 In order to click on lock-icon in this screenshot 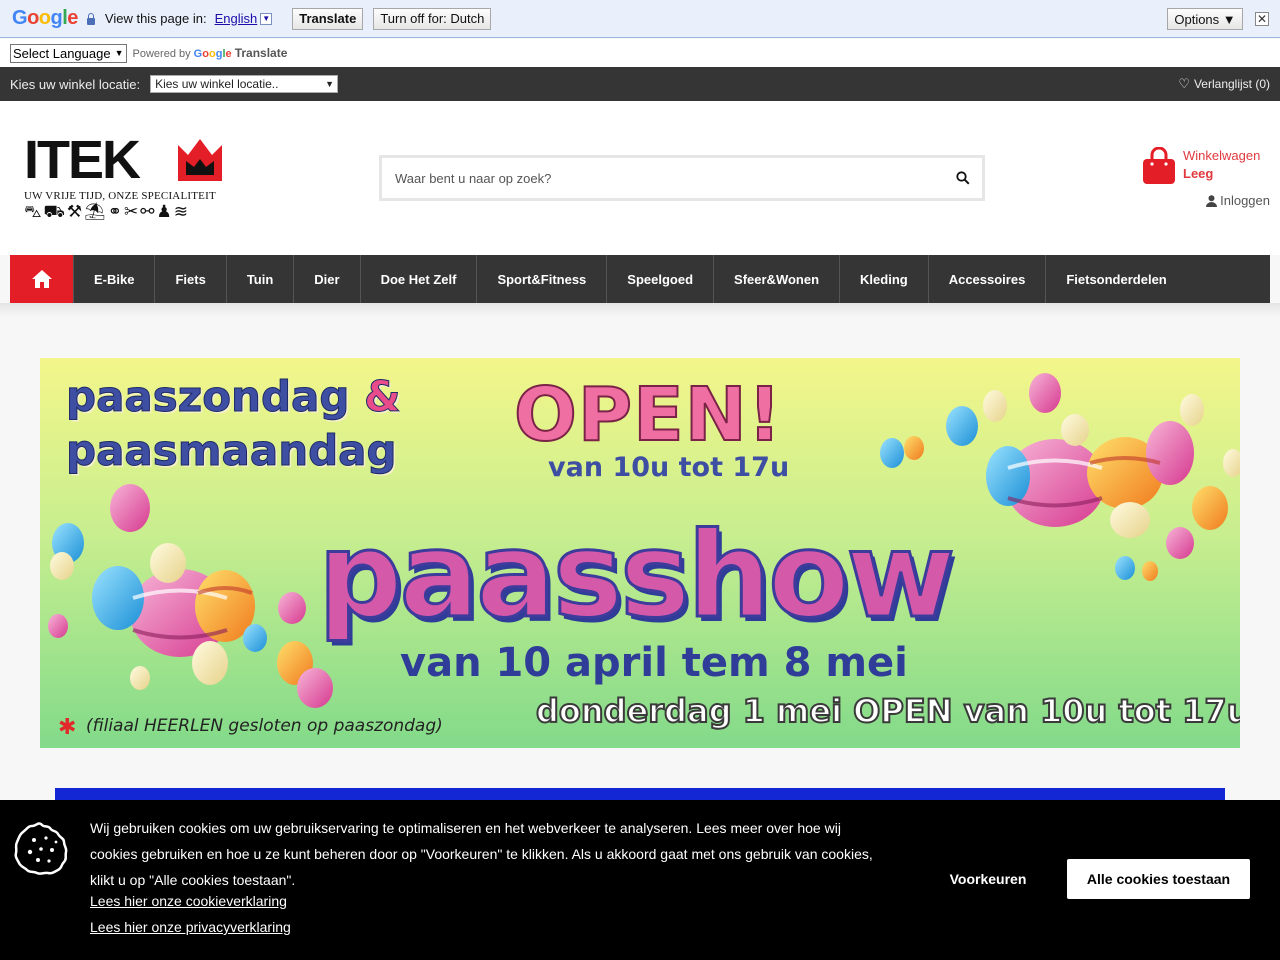, I will do `click(91, 18)`.